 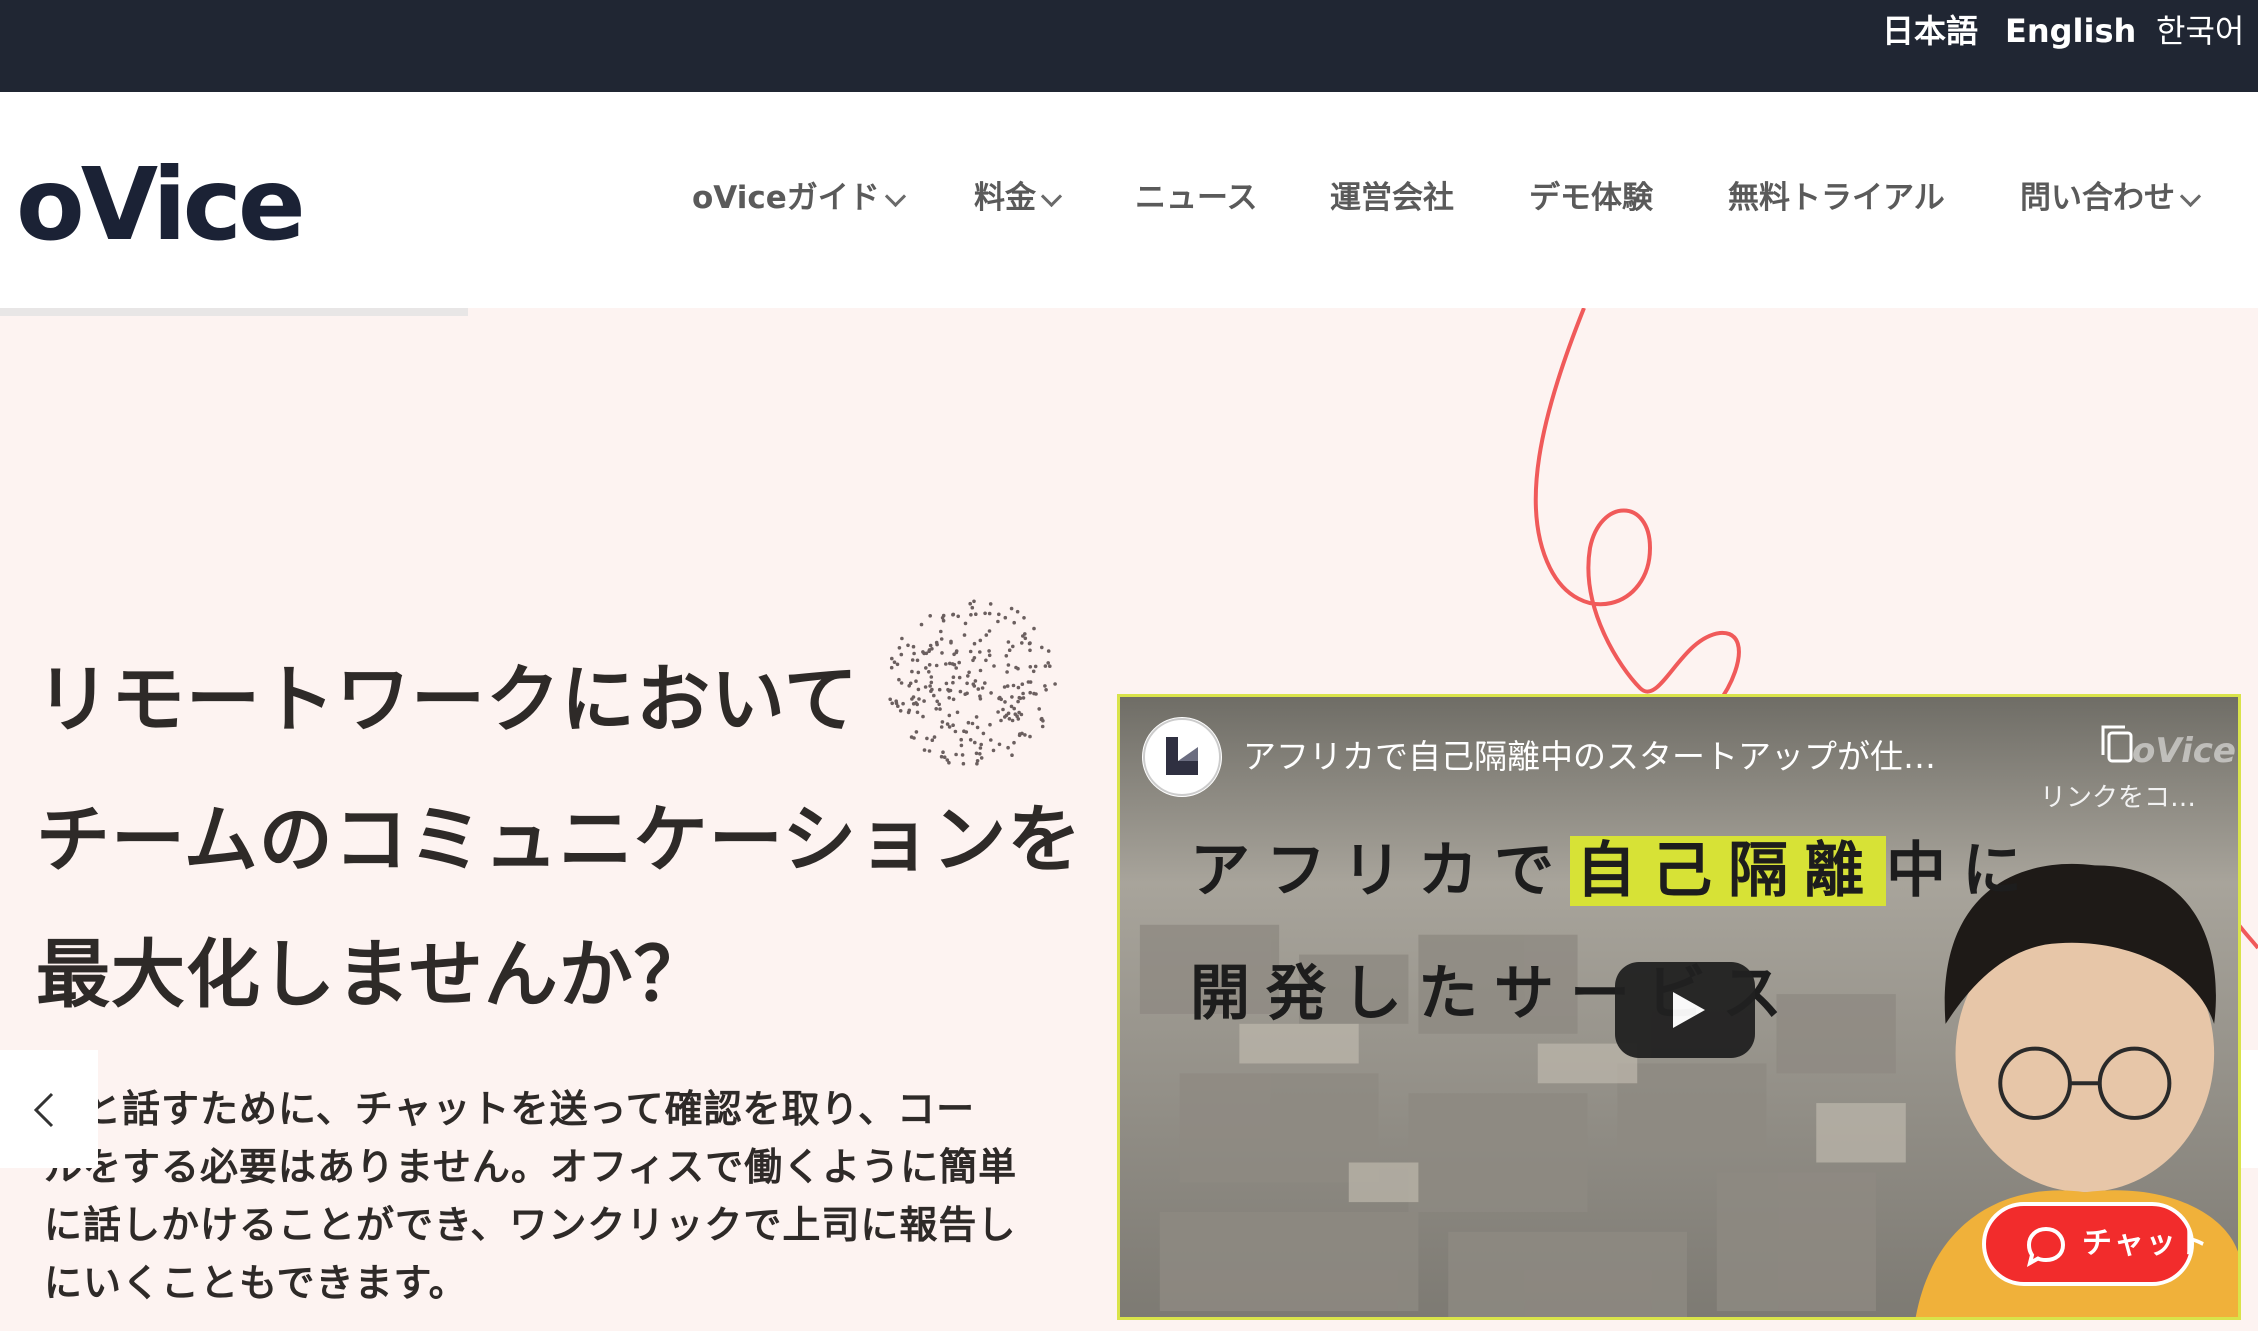 What do you see at coordinates (799, 198) in the screenshot?
I see `nav-item-ovice-guide: oViceガイド` at bounding box center [799, 198].